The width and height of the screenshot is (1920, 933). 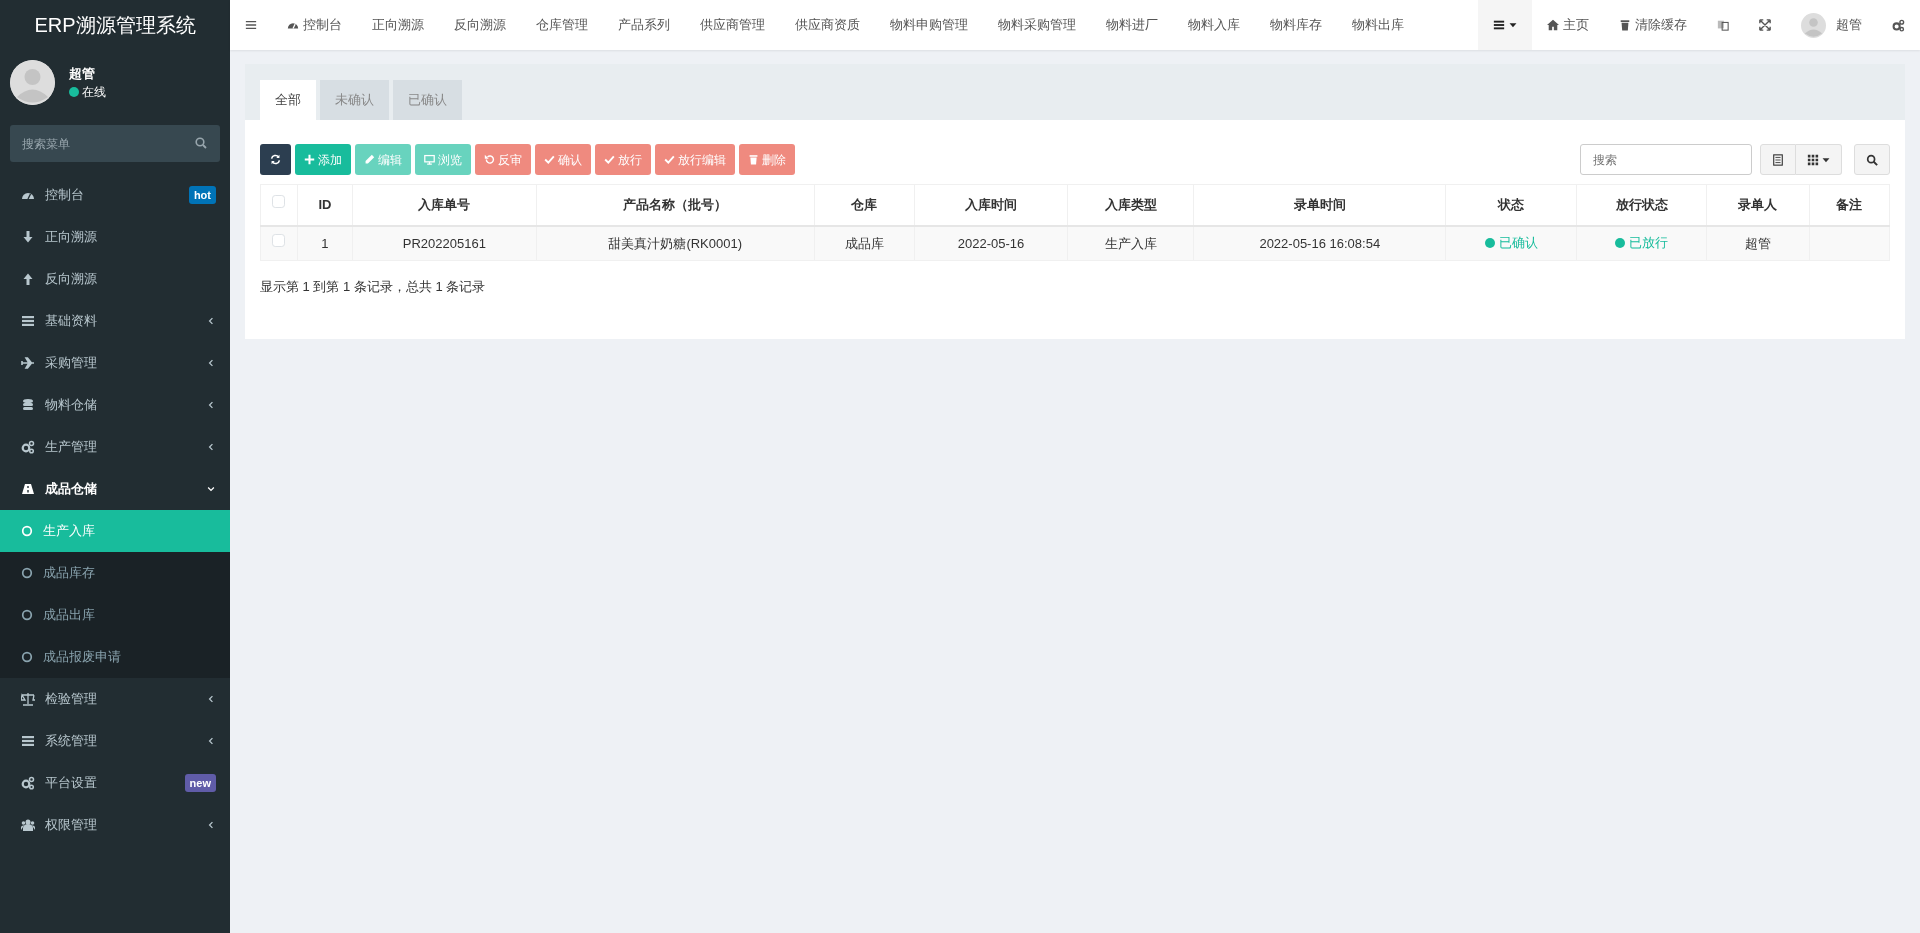 I want to click on table-cell: 1, so click(x=325, y=243).